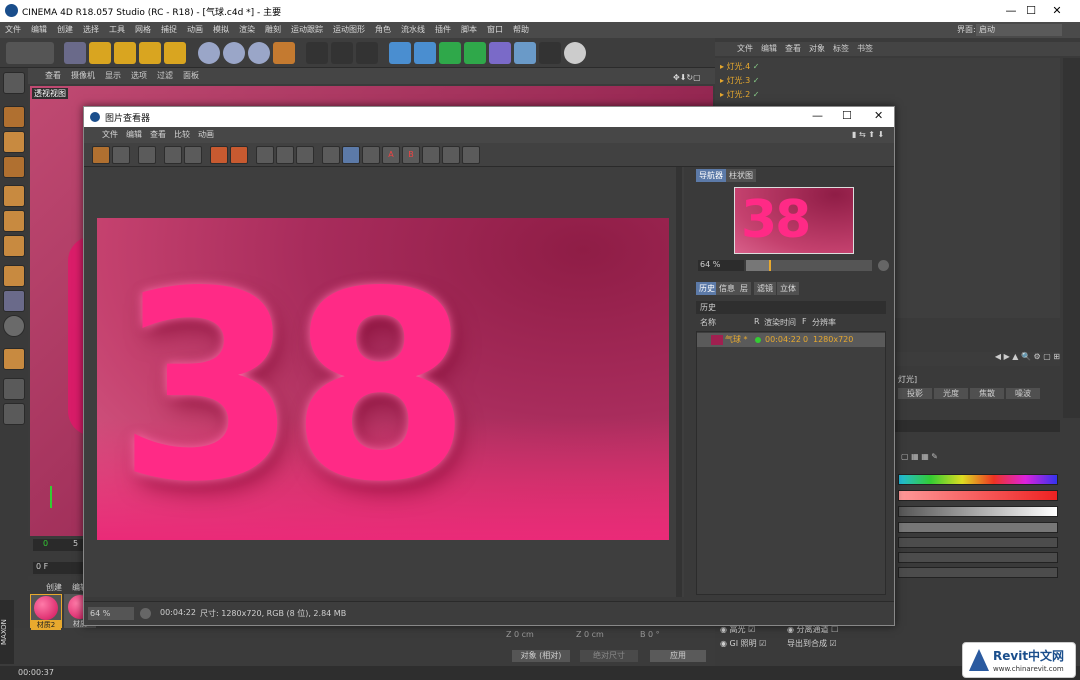 This screenshot has height=680, width=1080. Describe the element at coordinates (525, 53) in the screenshot. I see `floor-icon` at that location.